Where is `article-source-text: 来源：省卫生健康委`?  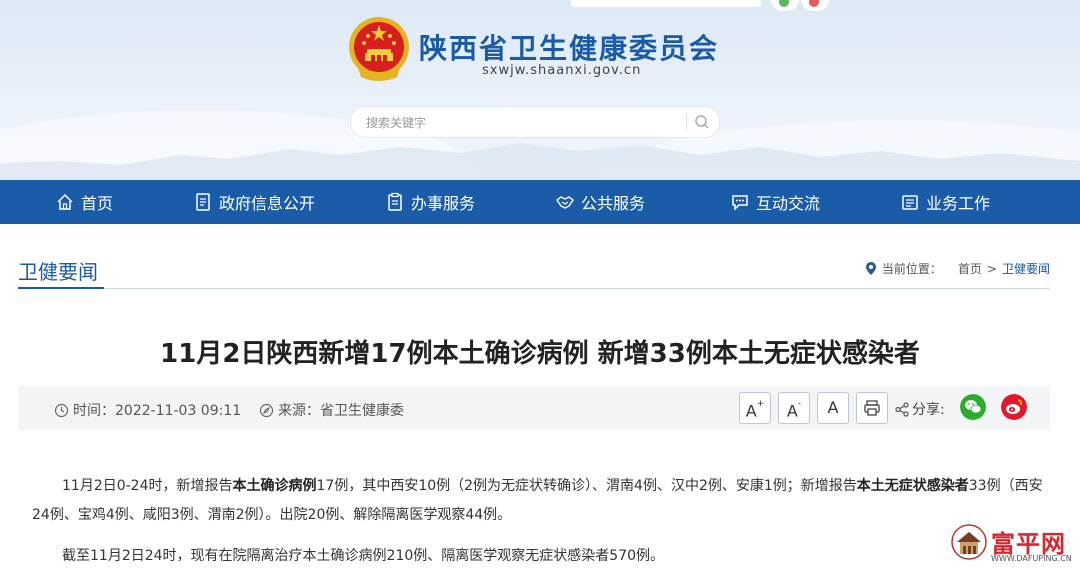 article-source-text: 来源：省卫生健康委 is located at coordinates (341, 411).